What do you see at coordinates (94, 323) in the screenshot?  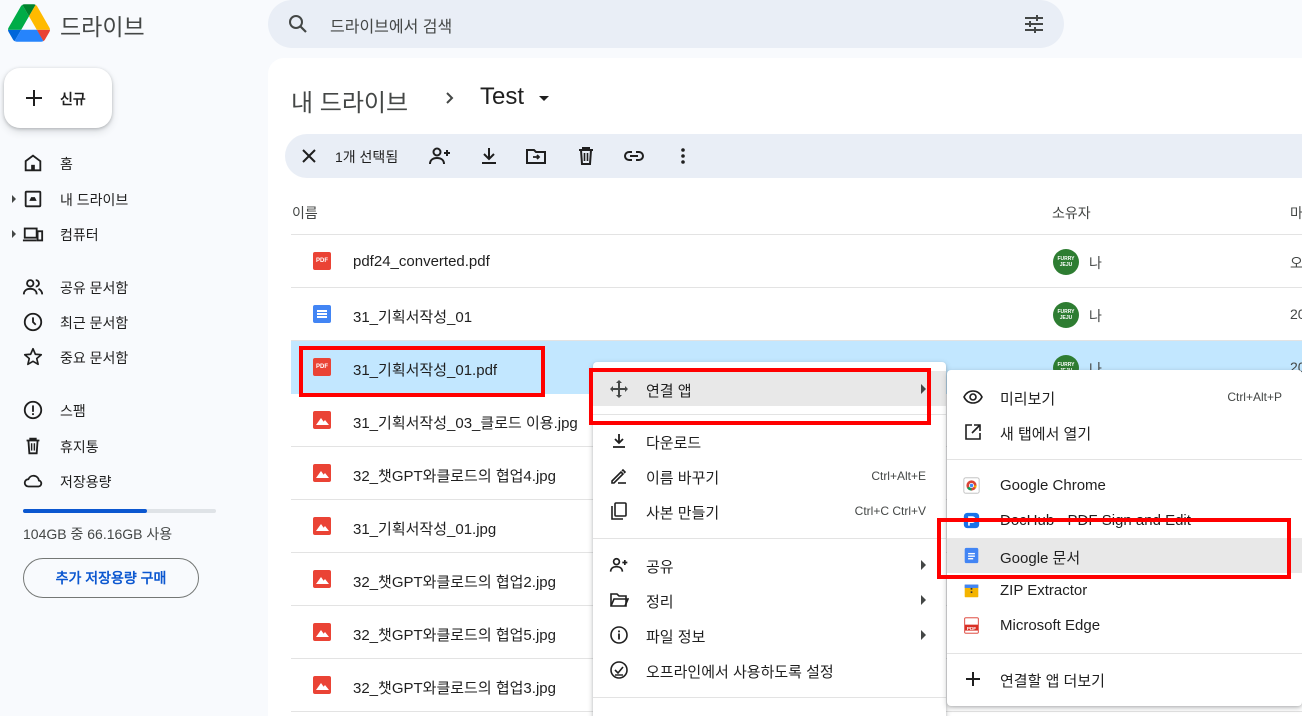 I see `sidebar-item-label: 최근 문서함` at bounding box center [94, 323].